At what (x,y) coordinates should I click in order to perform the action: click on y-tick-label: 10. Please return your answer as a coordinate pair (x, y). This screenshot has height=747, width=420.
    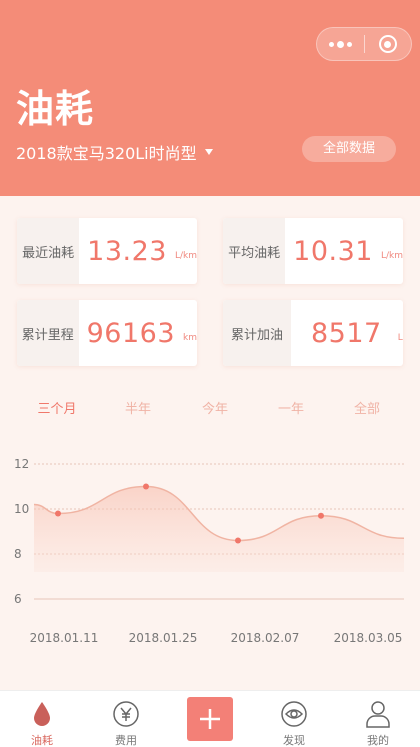
    Looking at the image, I should click on (21, 509).